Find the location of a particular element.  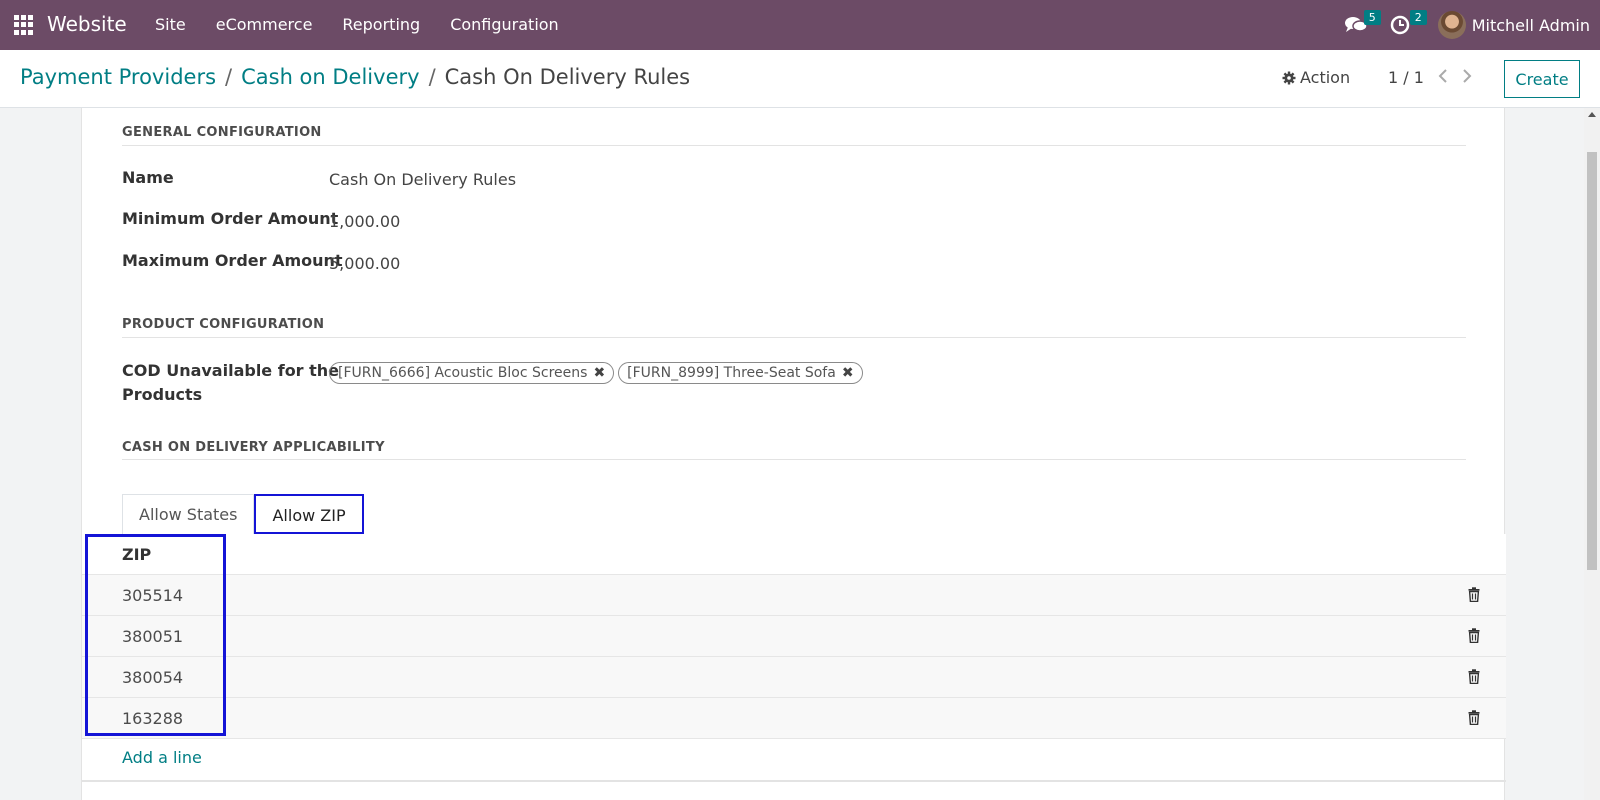

zip-cell: 380054 is located at coordinates (152, 677).